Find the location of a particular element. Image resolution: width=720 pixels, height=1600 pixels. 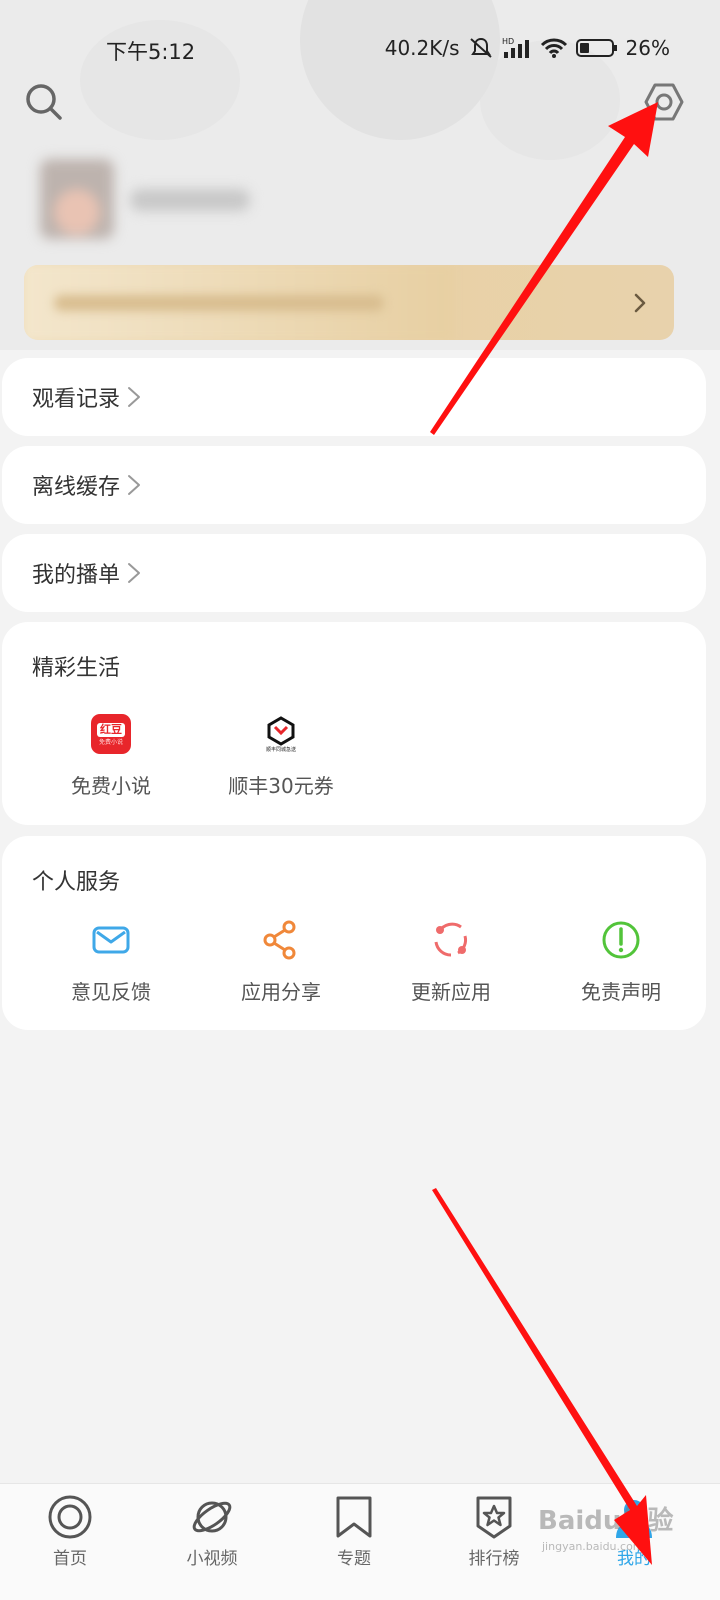

grid-label: 意见反馈 is located at coordinates (111, 992).